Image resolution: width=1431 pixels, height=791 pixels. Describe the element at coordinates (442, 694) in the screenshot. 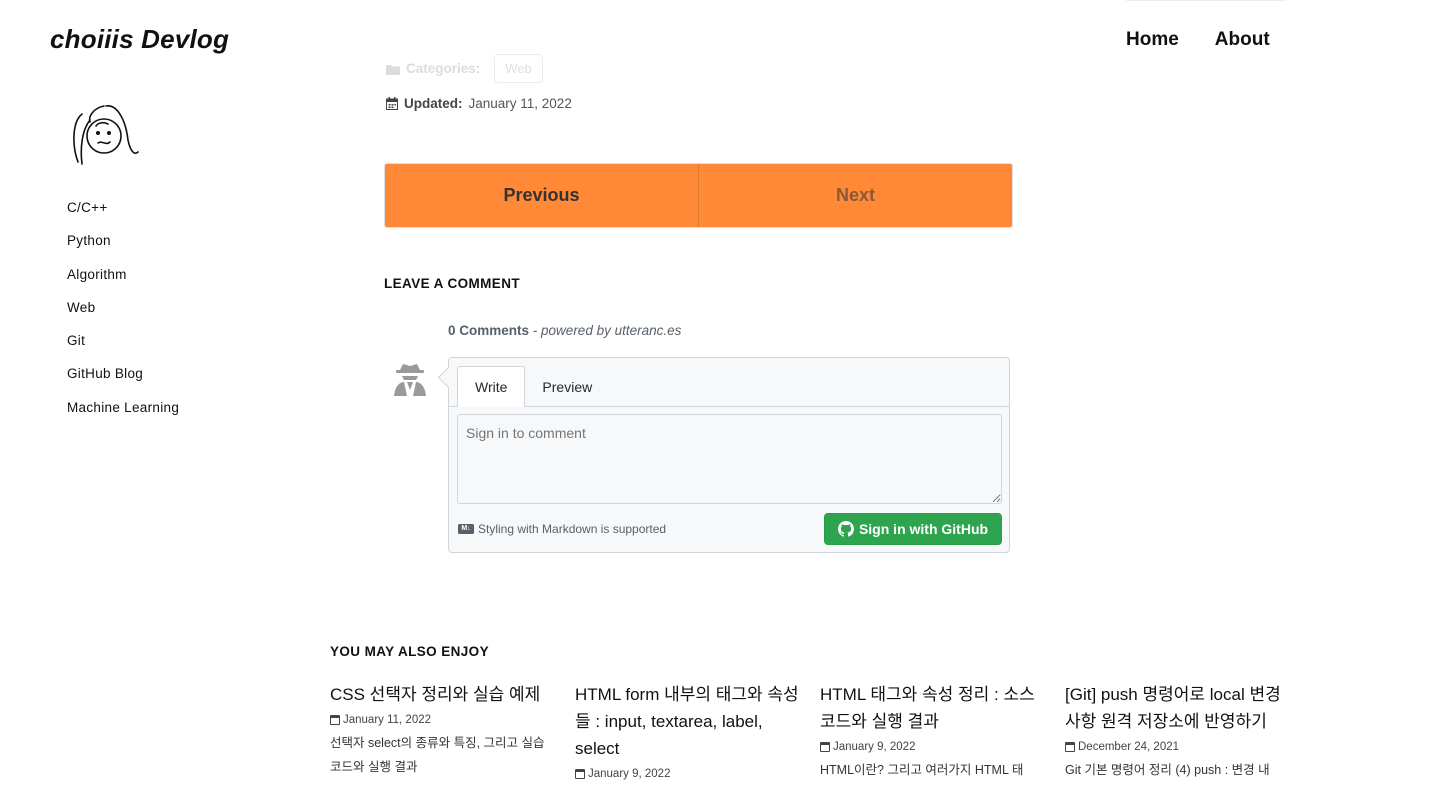

I see `related-post-title: CSS 선택자 정리와 실습 예제` at that location.